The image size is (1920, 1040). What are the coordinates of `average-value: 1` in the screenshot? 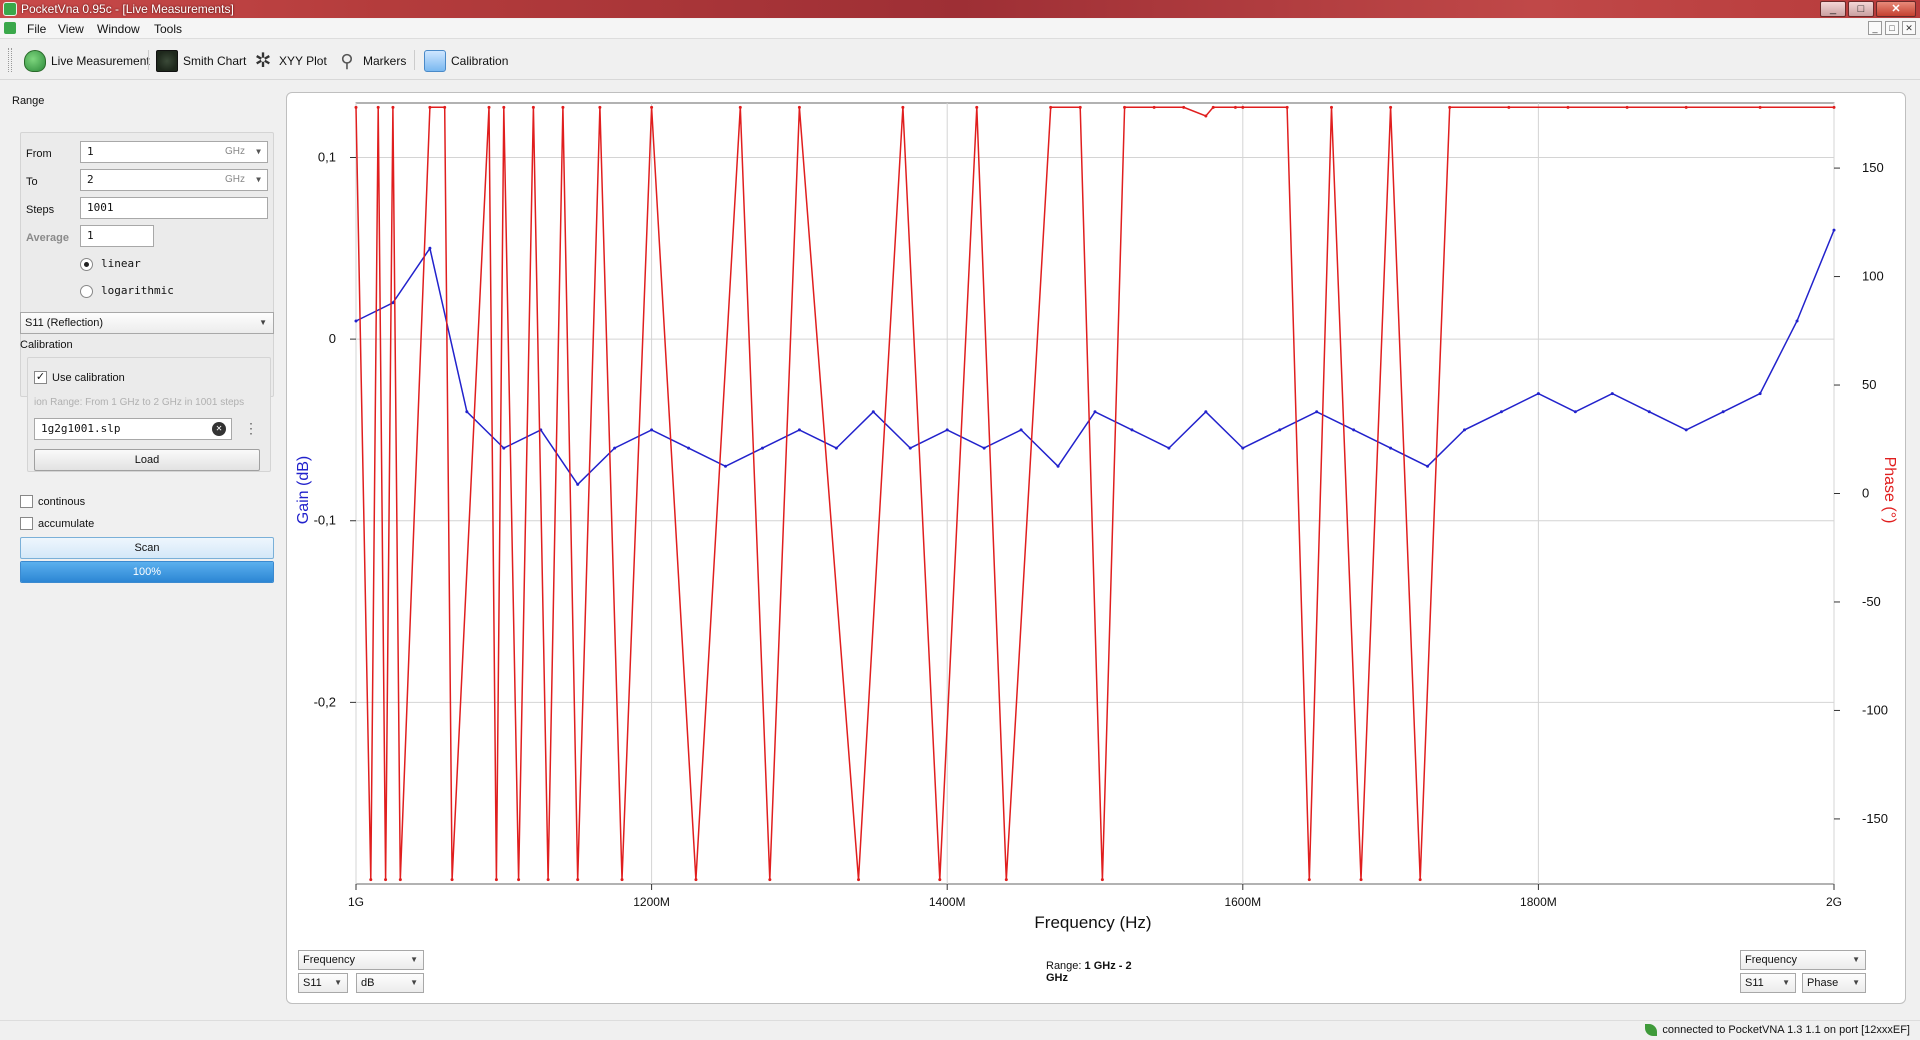 It's located at (90, 235).